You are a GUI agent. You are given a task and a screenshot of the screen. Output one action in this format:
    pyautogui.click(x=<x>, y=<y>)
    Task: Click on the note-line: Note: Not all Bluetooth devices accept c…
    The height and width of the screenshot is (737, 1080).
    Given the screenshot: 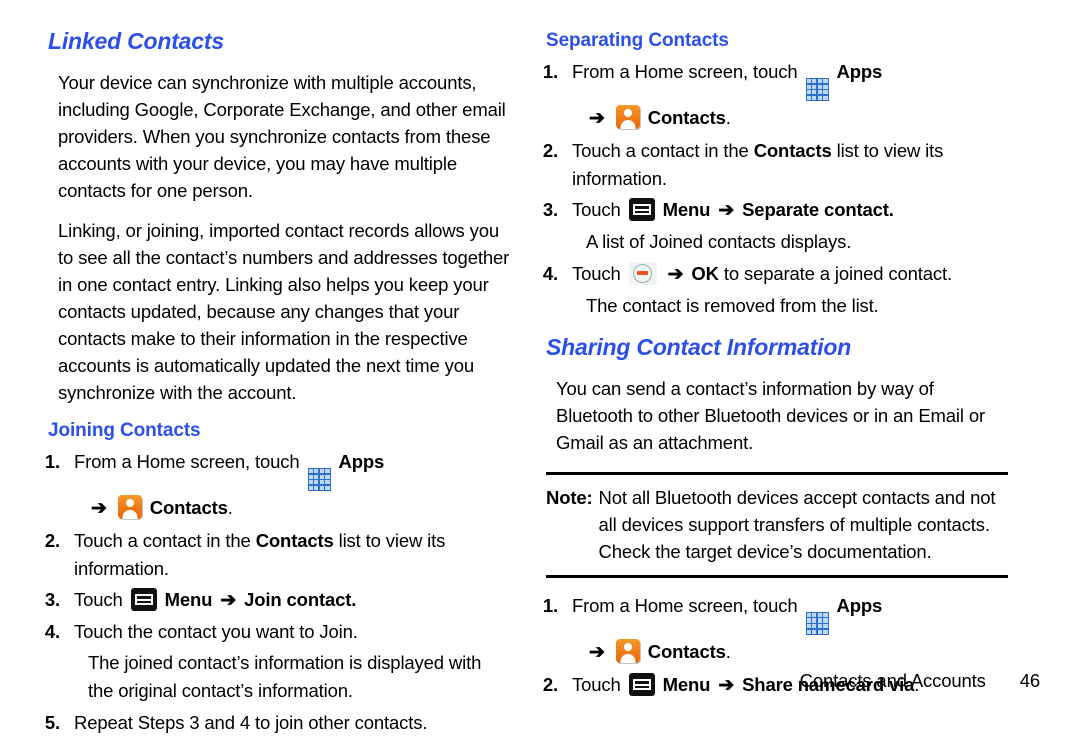 What is the action you would take?
    pyautogui.click(x=777, y=524)
    